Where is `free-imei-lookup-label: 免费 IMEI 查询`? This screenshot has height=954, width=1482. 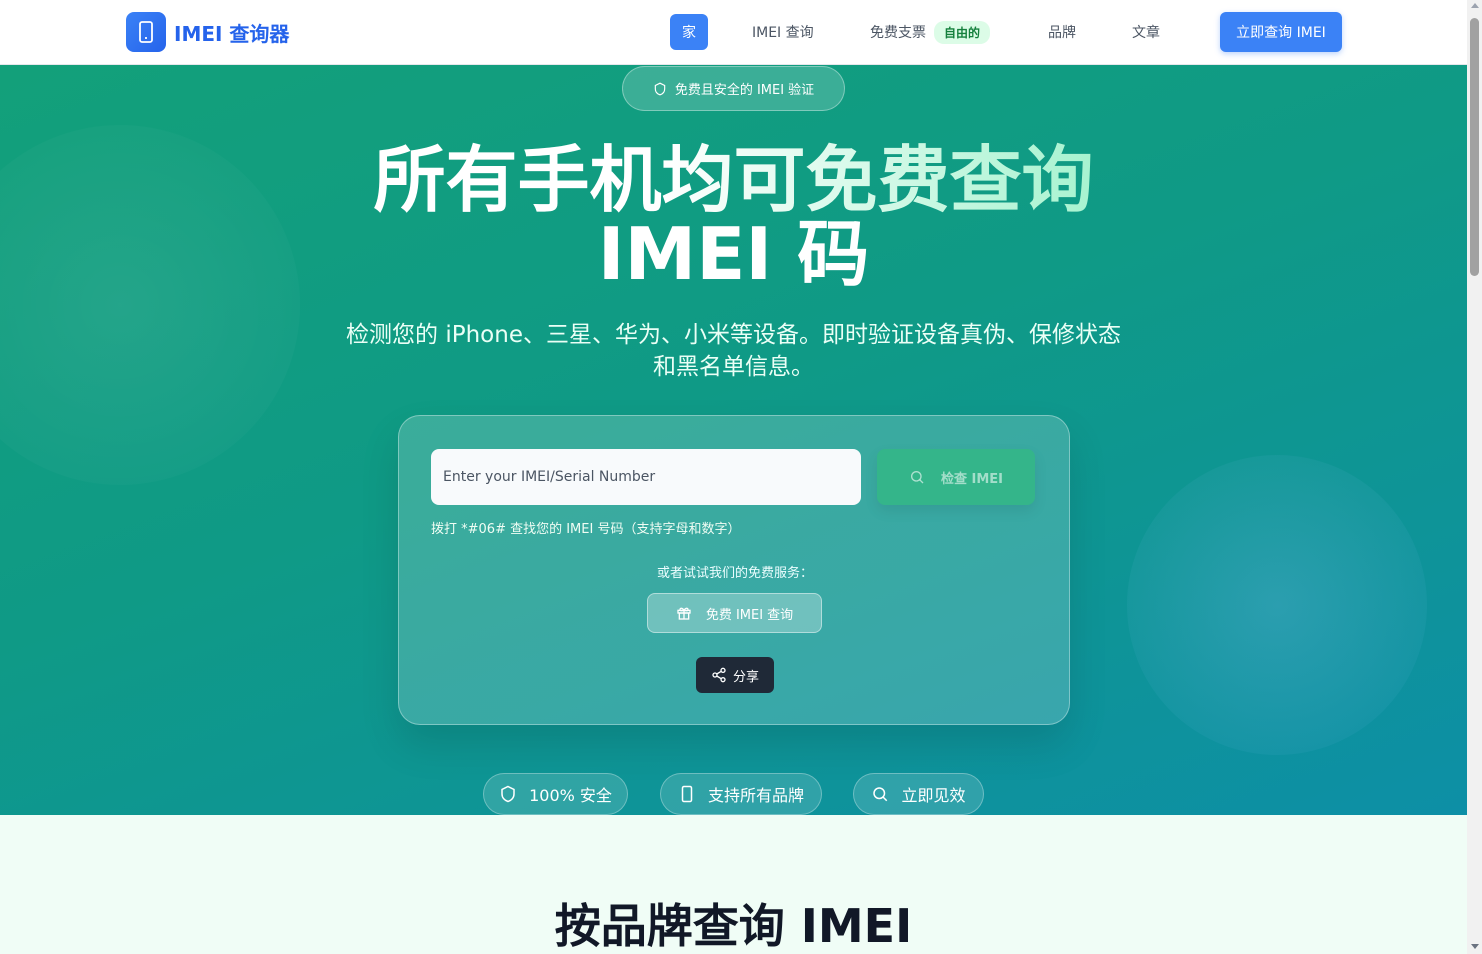 free-imei-lookup-label: 免费 IMEI 查询 is located at coordinates (749, 615).